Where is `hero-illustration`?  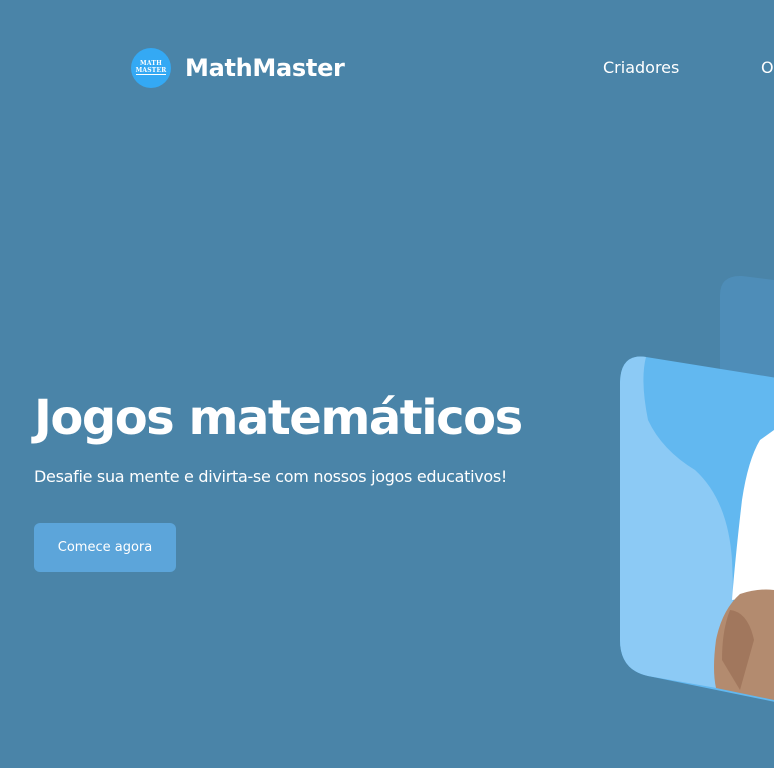 hero-illustration is located at coordinates (697, 488).